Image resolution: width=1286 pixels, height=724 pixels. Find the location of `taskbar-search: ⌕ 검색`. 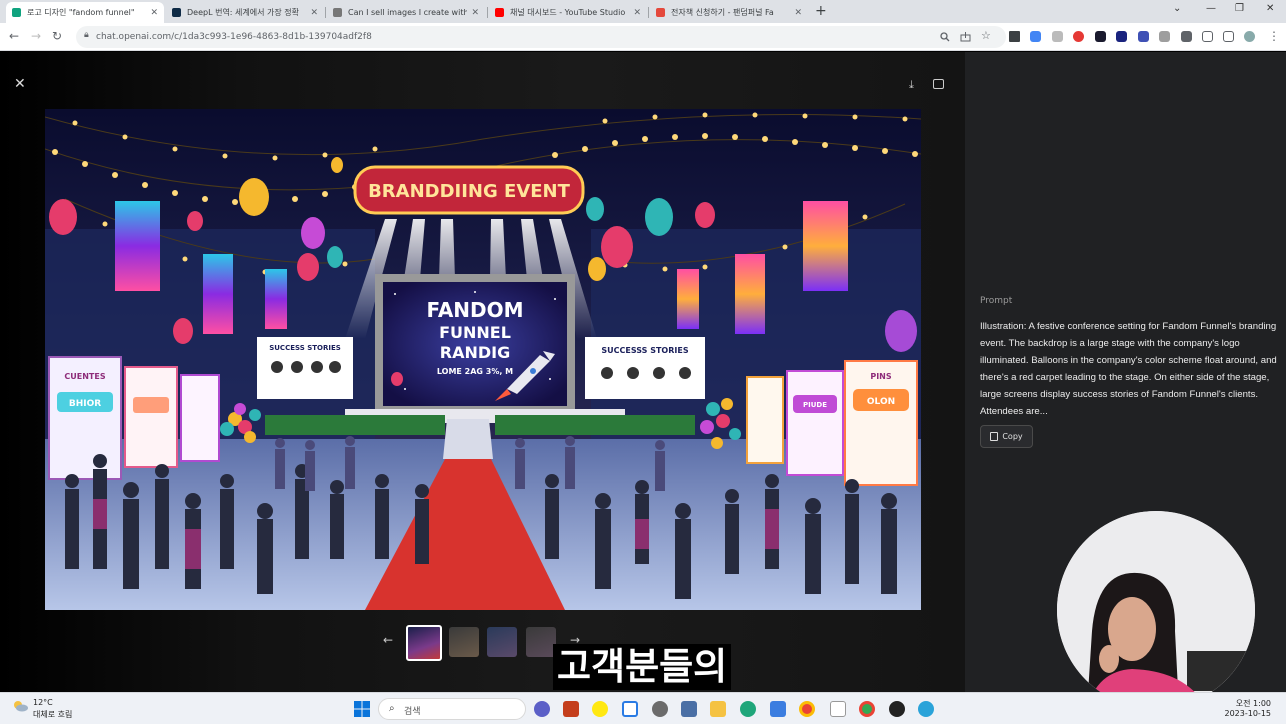

taskbar-search: ⌕ 검색 is located at coordinates (452, 709).